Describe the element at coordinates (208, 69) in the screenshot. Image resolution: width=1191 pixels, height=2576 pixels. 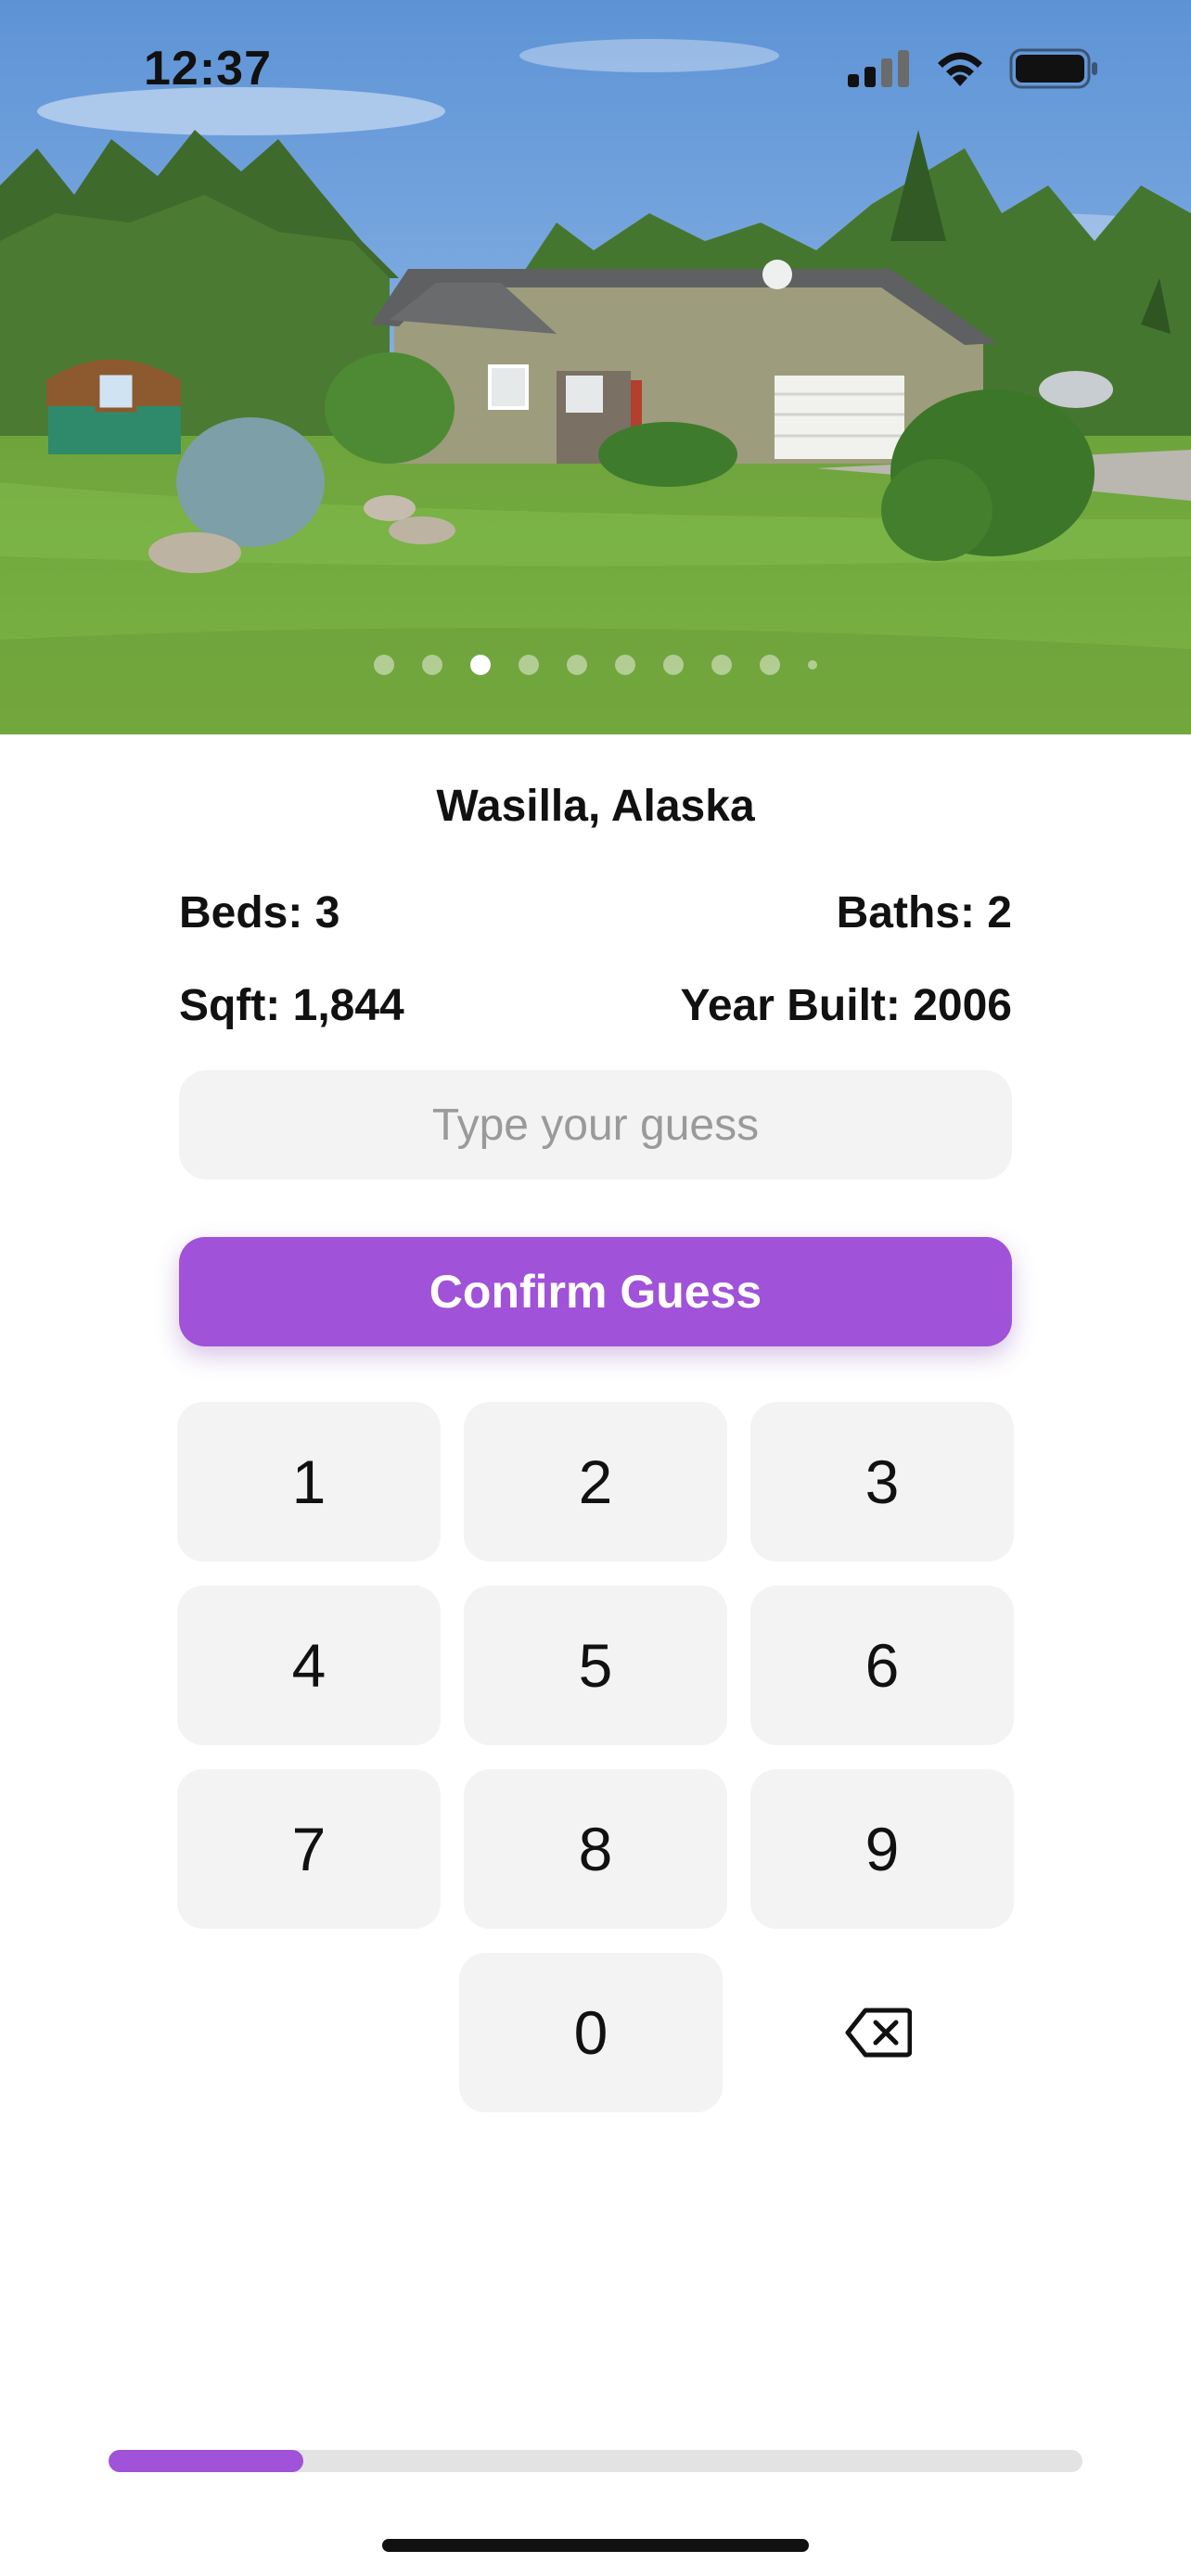
I see `status-time: 12:37` at that location.